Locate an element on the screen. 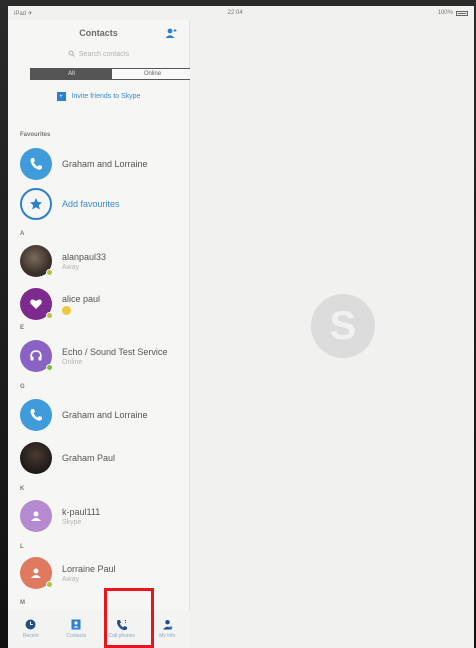  battery-area: 100% is located at coordinates (453, 13).